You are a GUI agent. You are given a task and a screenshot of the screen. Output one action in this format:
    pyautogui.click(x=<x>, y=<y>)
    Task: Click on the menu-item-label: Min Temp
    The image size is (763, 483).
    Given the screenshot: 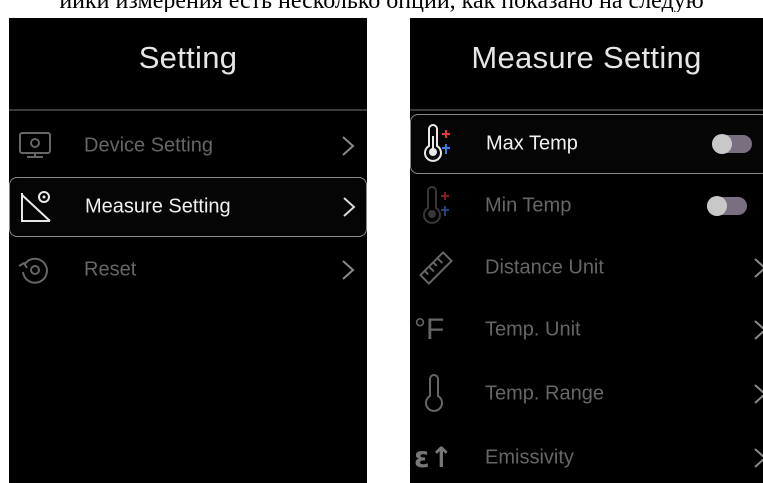 What is the action you would take?
    pyautogui.click(x=528, y=205)
    